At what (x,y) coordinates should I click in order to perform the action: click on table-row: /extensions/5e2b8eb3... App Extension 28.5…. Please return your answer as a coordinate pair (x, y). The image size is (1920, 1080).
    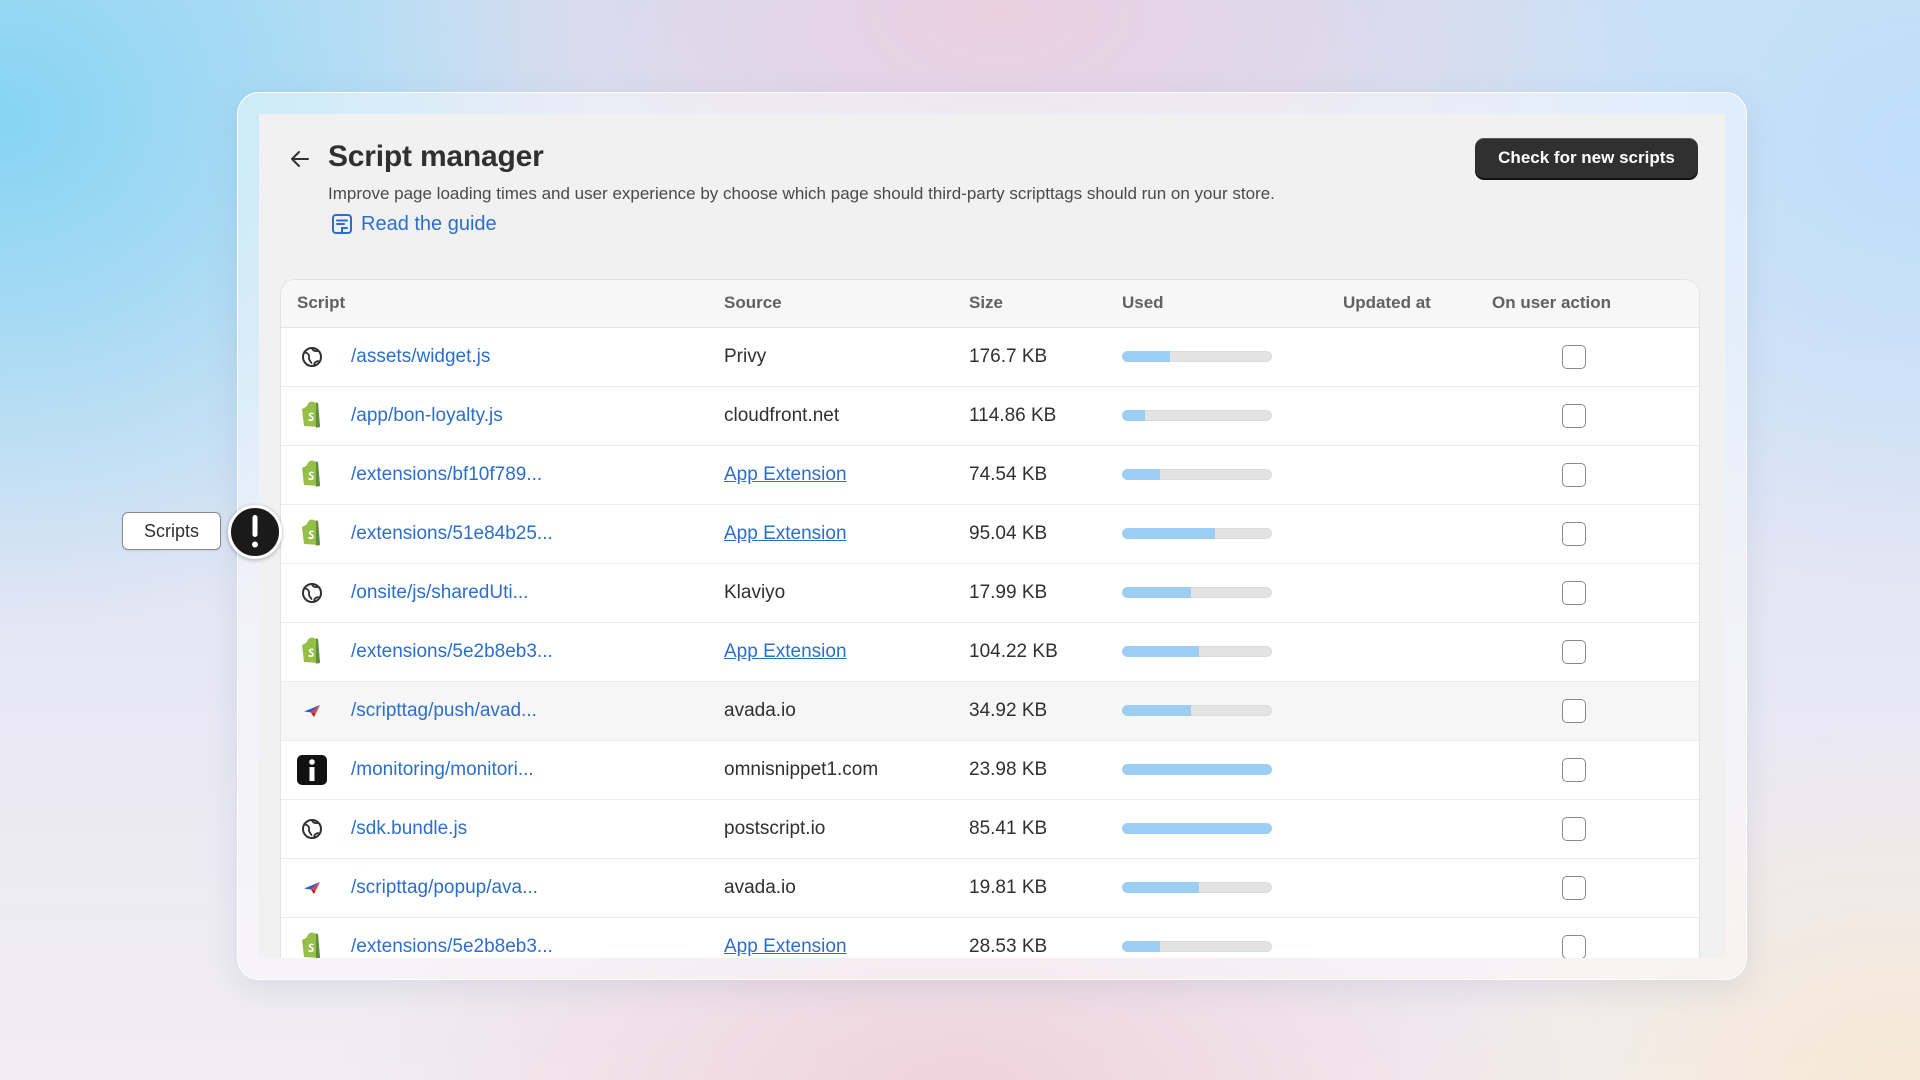
    Looking at the image, I should click on (990, 937).